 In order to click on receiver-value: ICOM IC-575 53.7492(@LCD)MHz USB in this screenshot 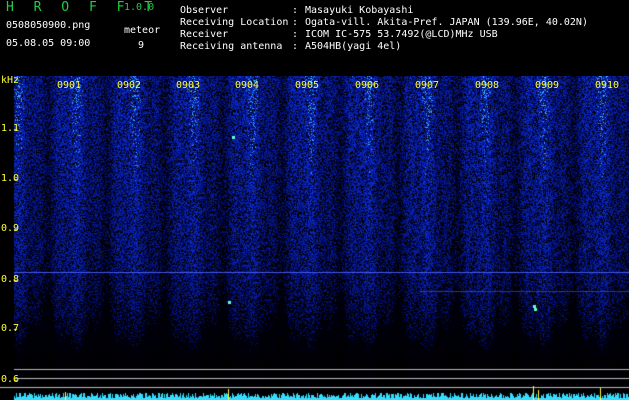, I will do `click(401, 34)`.